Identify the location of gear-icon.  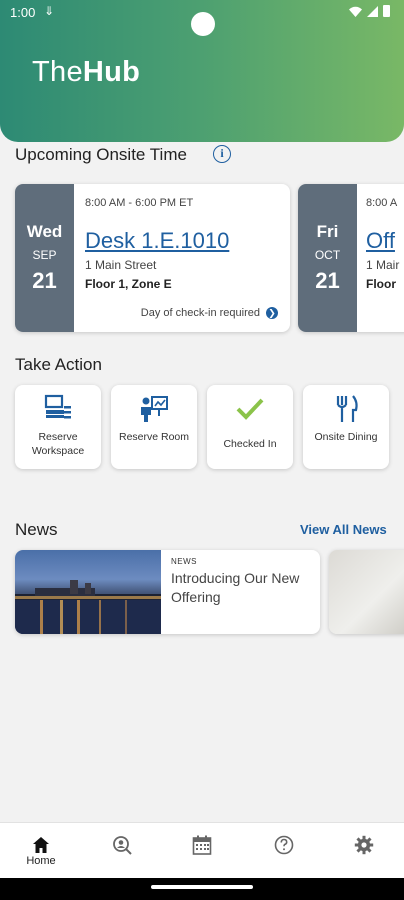
(364, 845).